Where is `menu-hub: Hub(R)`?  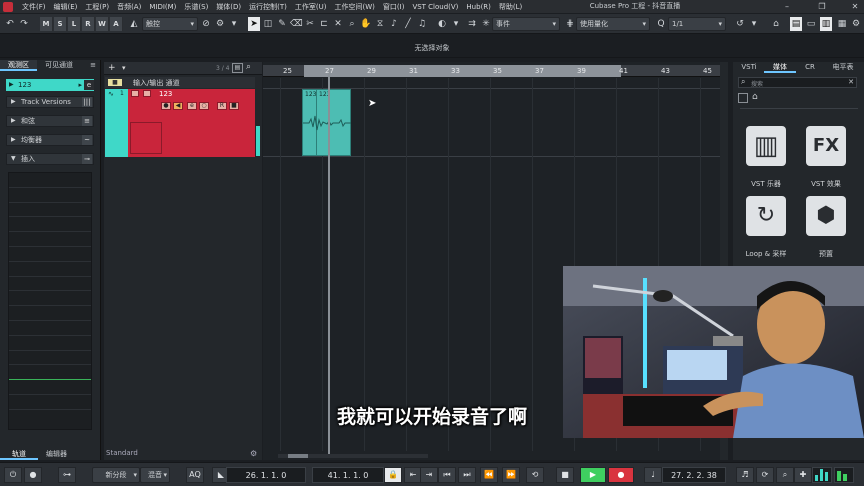 menu-hub: Hub(R) is located at coordinates (478, 7).